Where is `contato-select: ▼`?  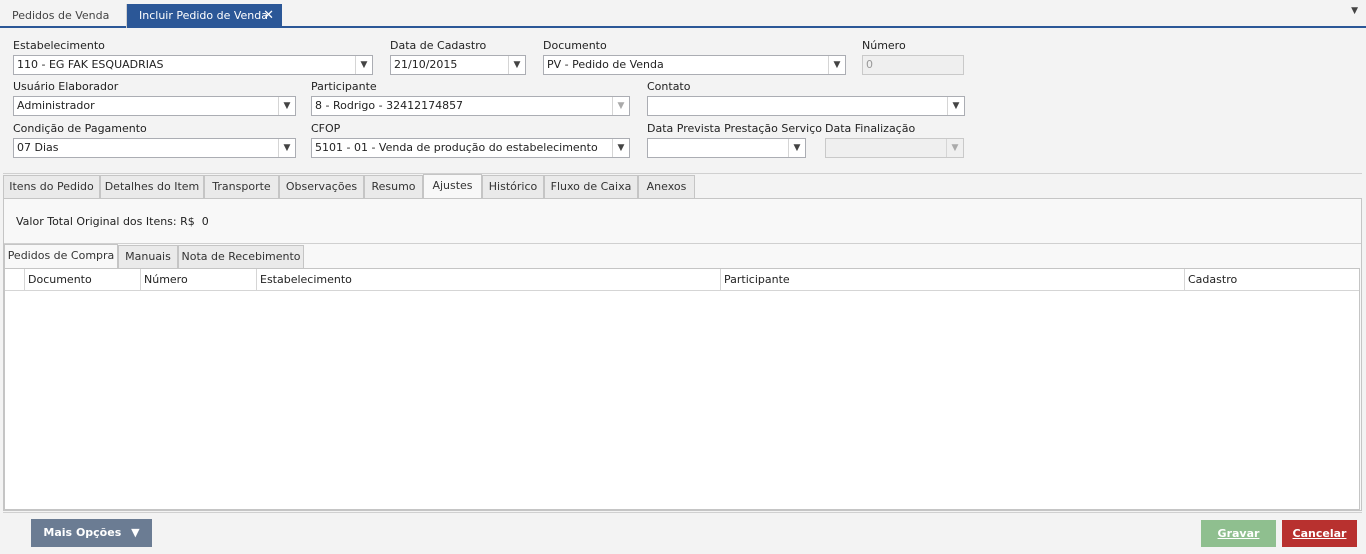 contato-select: ▼ is located at coordinates (806, 106).